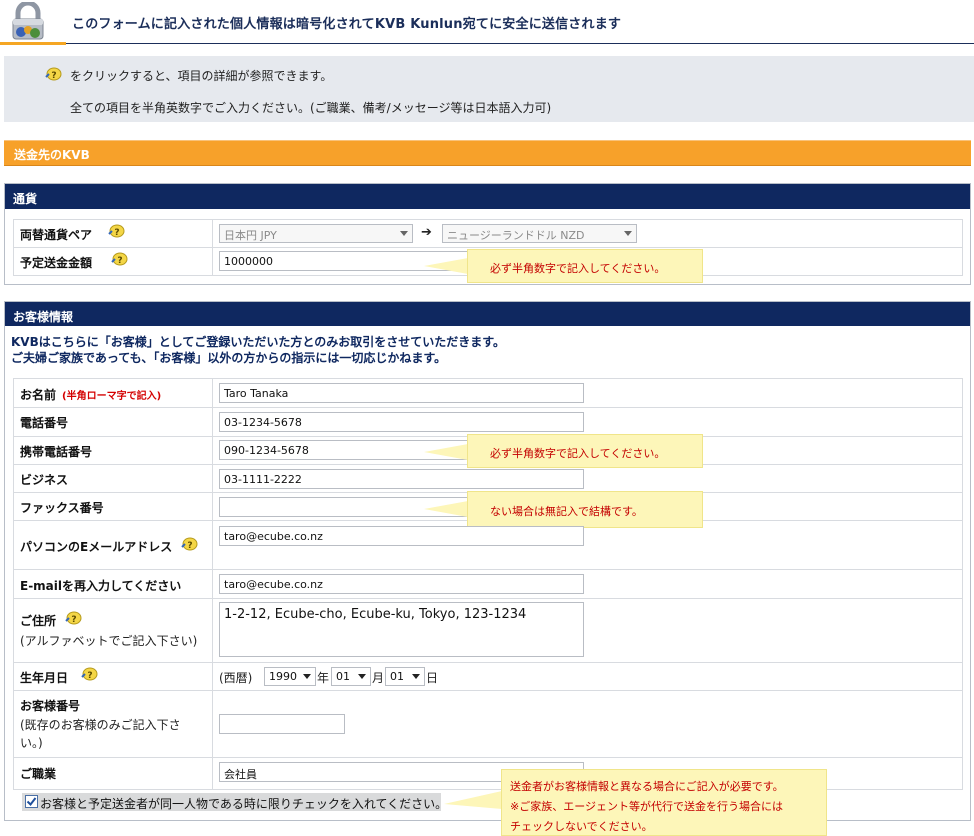 This screenshot has height=836, width=974. Describe the element at coordinates (566, 511) in the screenshot. I see `fax-tooltip-text: ない場合は無記入で結構です。` at that location.